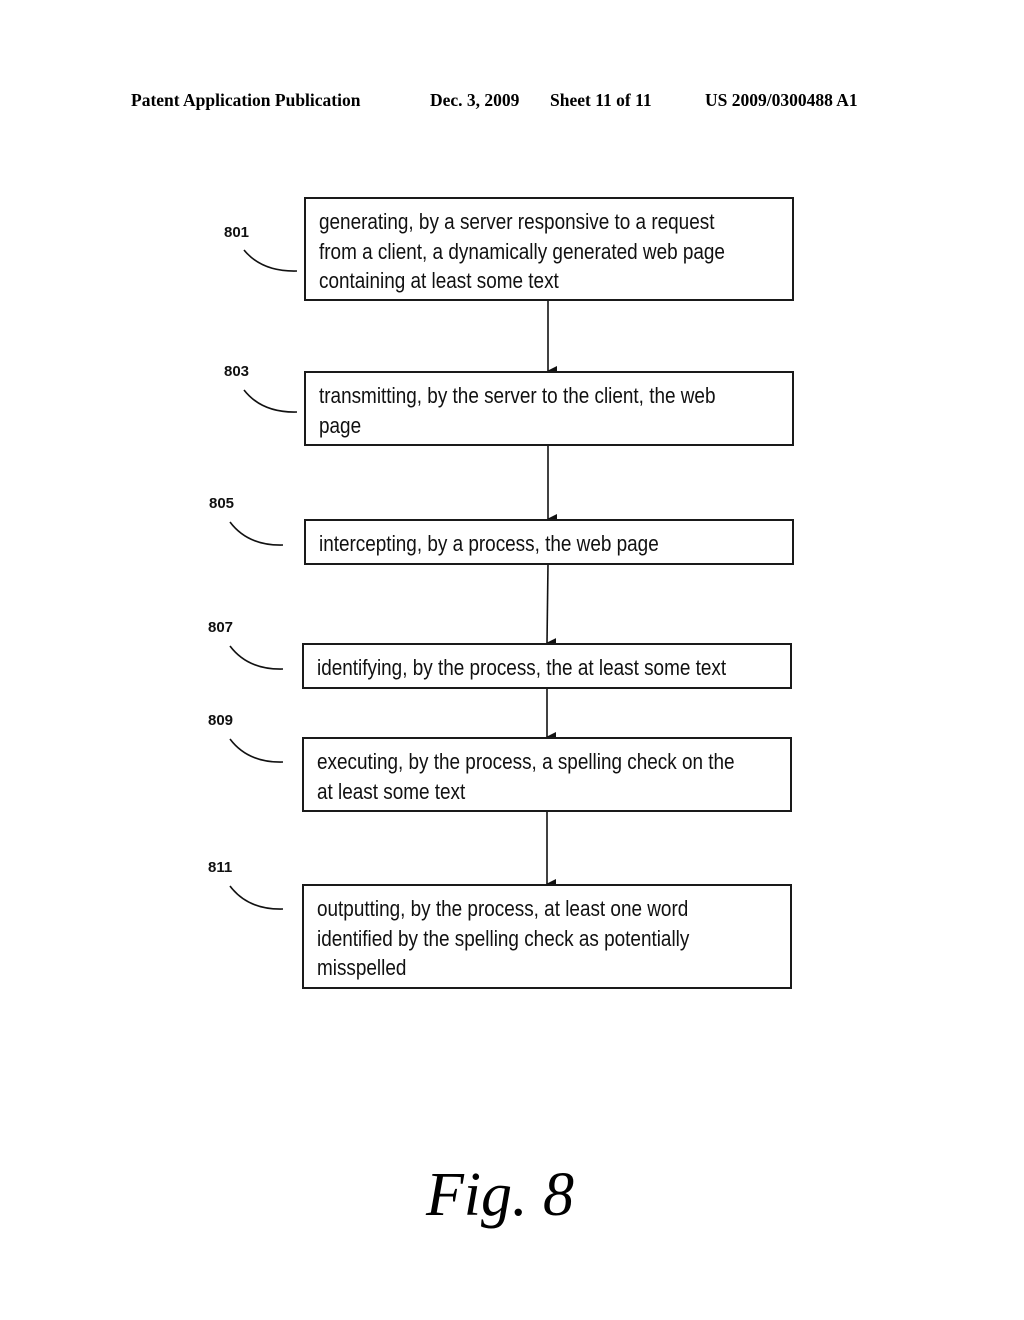 The width and height of the screenshot is (1024, 1320). What do you see at coordinates (221, 627) in the screenshot?
I see `ref-label-807: 807` at bounding box center [221, 627].